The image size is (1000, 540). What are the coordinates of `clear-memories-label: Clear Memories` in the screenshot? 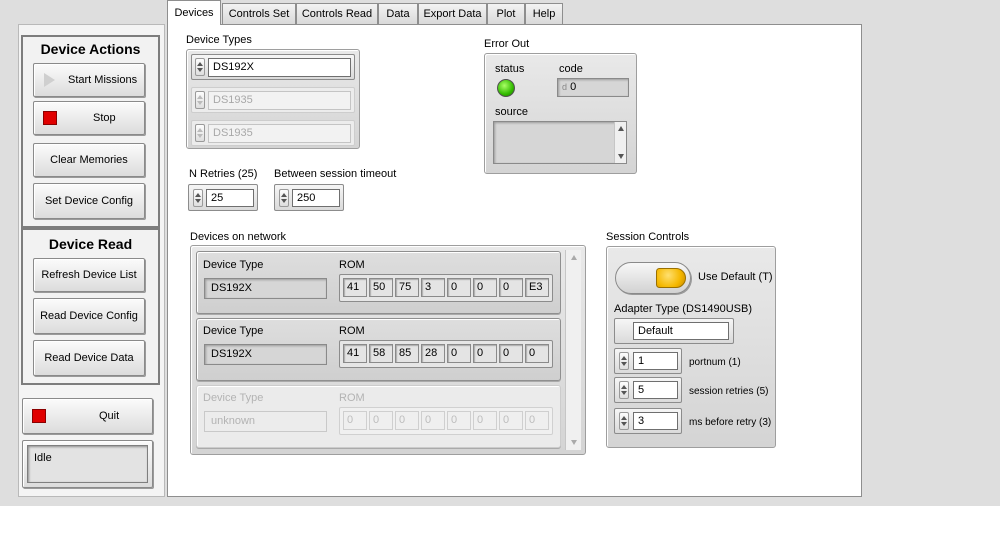 It's located at (89, 160).